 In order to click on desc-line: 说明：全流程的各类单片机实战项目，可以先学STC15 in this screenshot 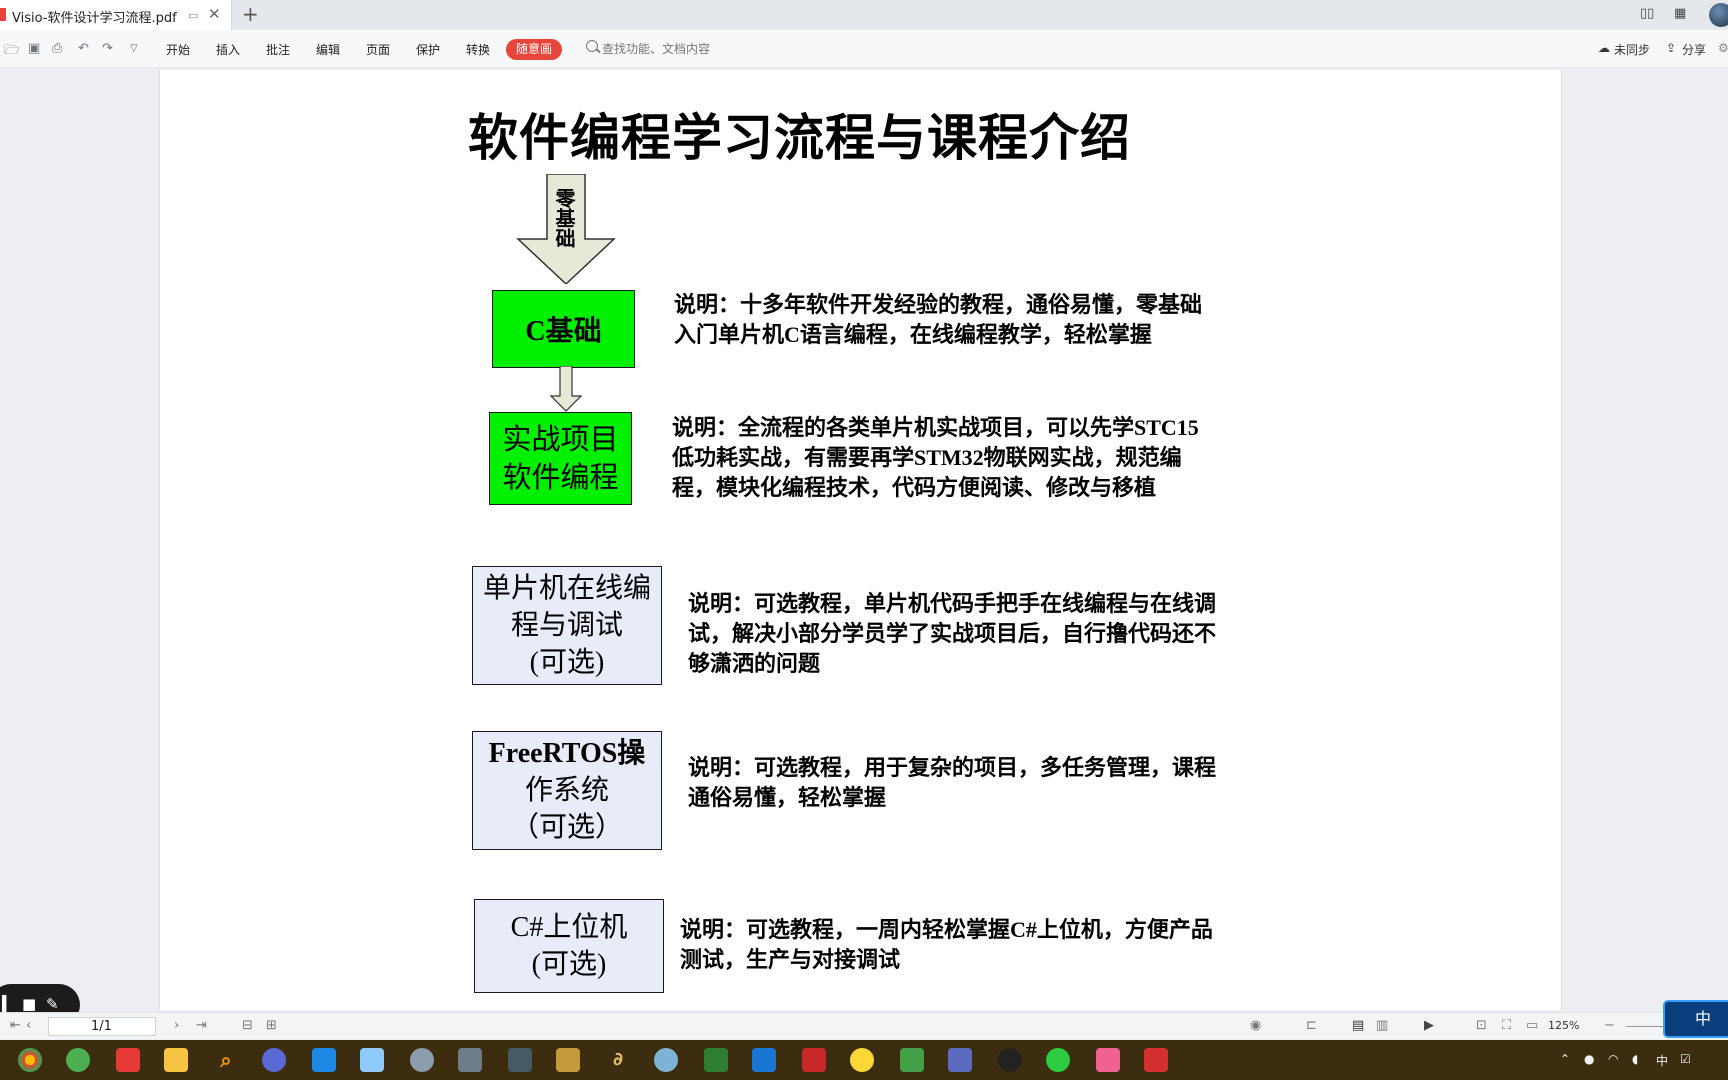, I will do `click(935, 427)`.